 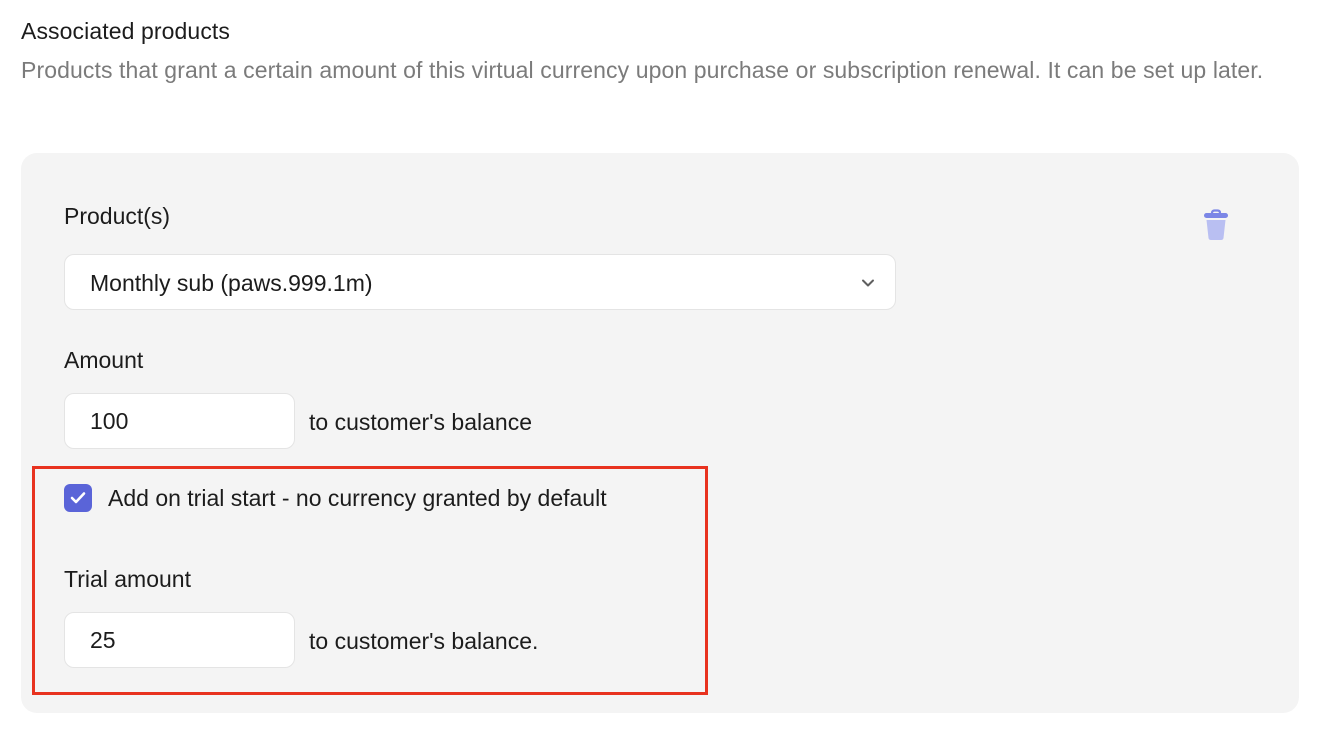 I want to click on chevron-down-icon, so click(x=868, y=283).